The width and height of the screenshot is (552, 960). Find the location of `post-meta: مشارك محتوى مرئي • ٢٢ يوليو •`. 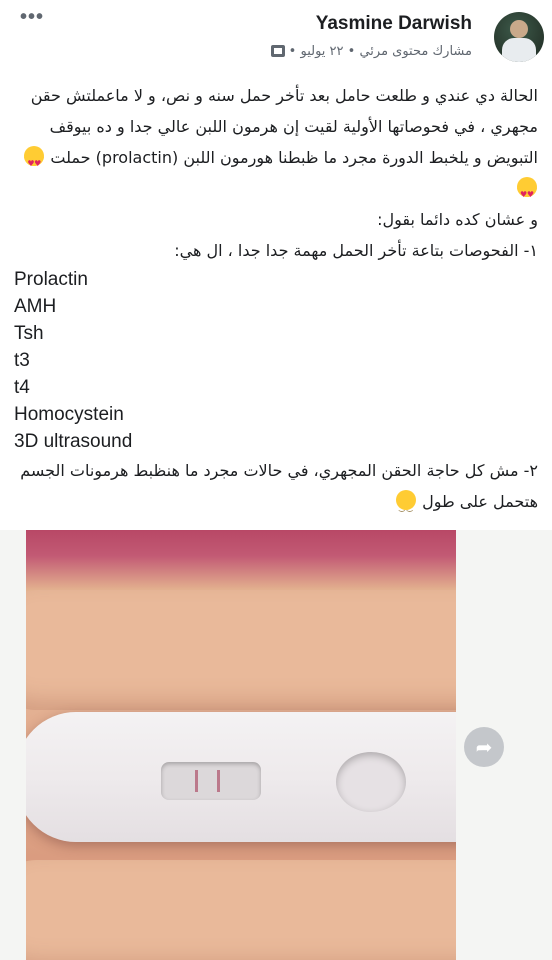

post-meta: مشارك محتوى مرئي • ٢٢ يوليو • is located at coordinates (371, 51).